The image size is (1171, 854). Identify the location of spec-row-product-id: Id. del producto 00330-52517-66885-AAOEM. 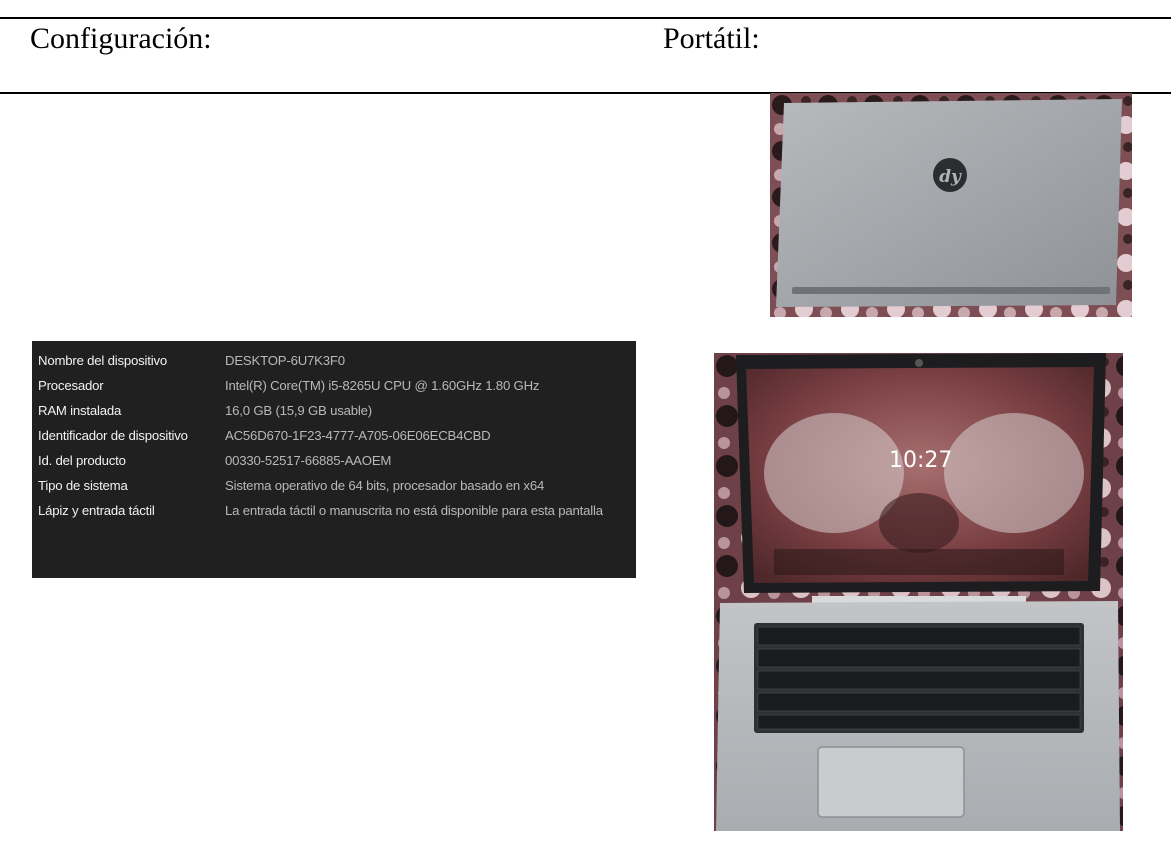
(334, 465).